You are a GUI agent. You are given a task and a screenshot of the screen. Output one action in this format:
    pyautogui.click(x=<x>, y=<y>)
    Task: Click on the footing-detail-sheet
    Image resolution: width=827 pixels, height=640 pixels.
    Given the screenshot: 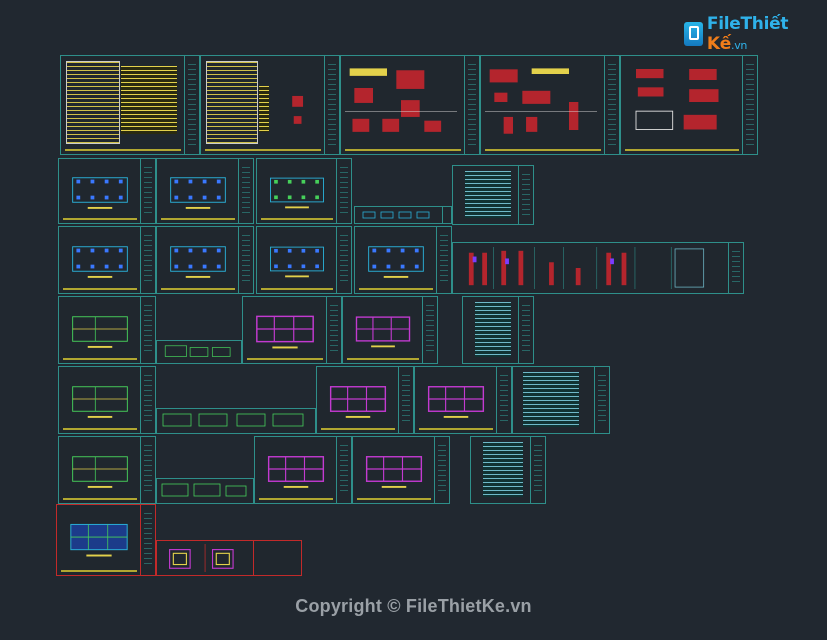 What is the action you would take?
    pyautogui.click(x=403, y=215)
    